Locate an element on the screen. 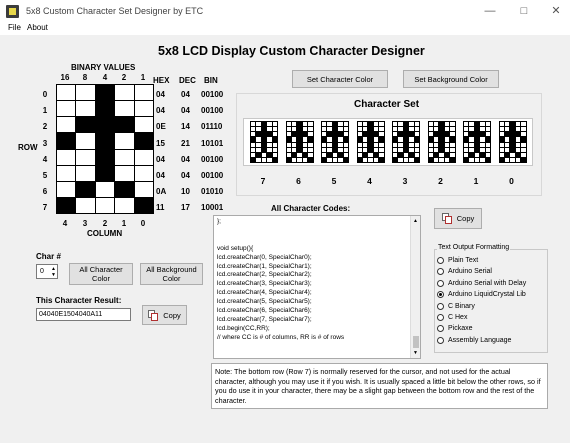 This screenshot has width=570, height=443. all-character-color-button: All Character Color is located at coordinates (101, 274).